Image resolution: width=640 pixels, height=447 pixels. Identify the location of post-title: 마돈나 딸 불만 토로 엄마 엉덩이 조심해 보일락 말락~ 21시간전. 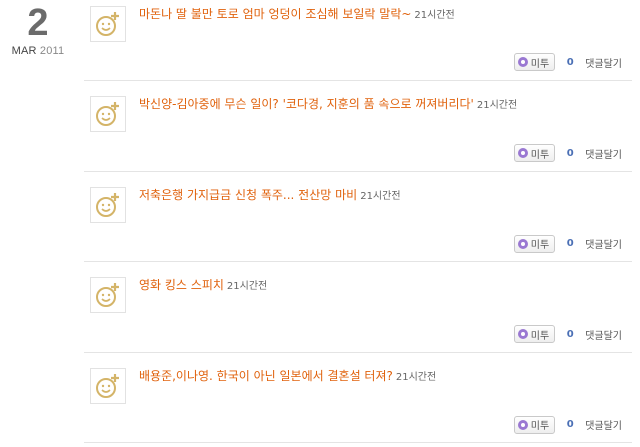
(297, 15).